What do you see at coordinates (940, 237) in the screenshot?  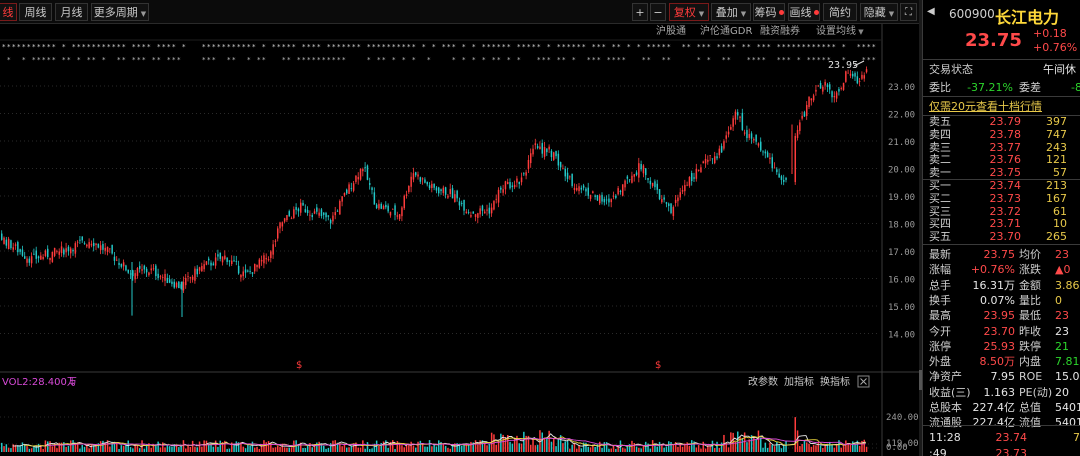 I see `level-label: 买五` at bounding box center [940, 237].